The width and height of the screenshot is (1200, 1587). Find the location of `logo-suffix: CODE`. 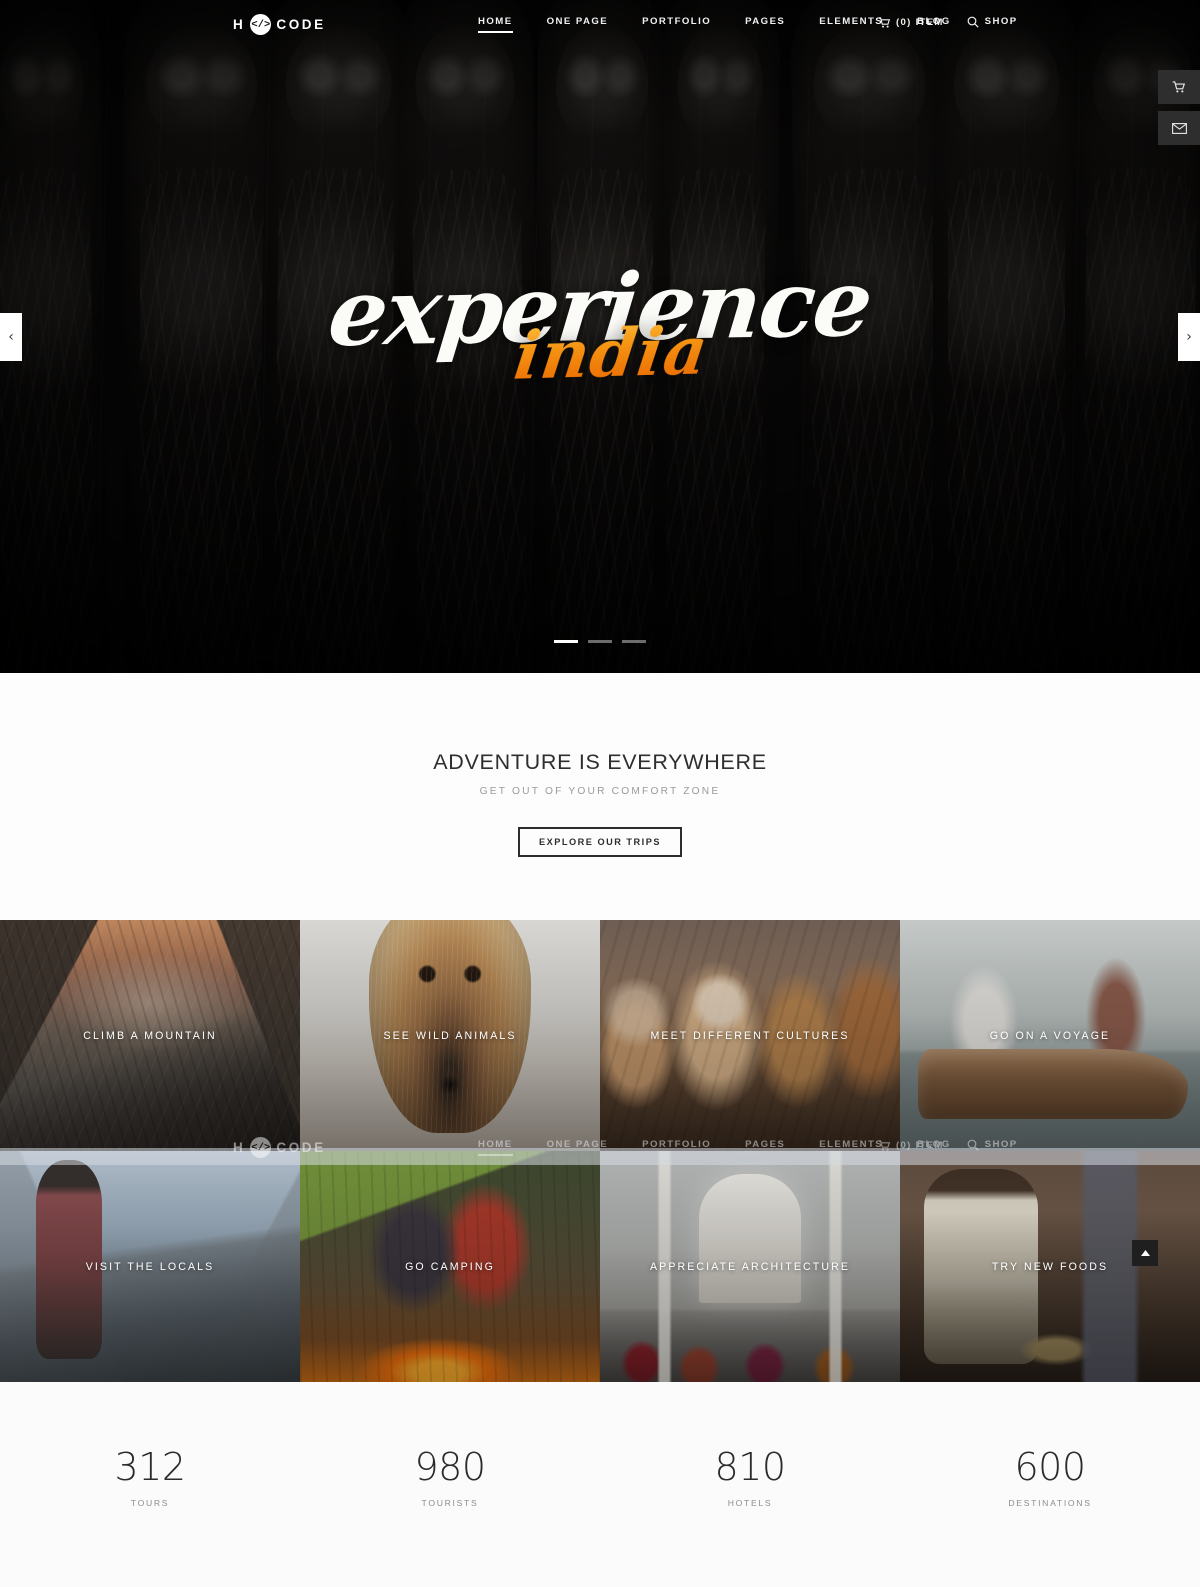

logo-suffix: CODE is located at coordinates (301, 24).